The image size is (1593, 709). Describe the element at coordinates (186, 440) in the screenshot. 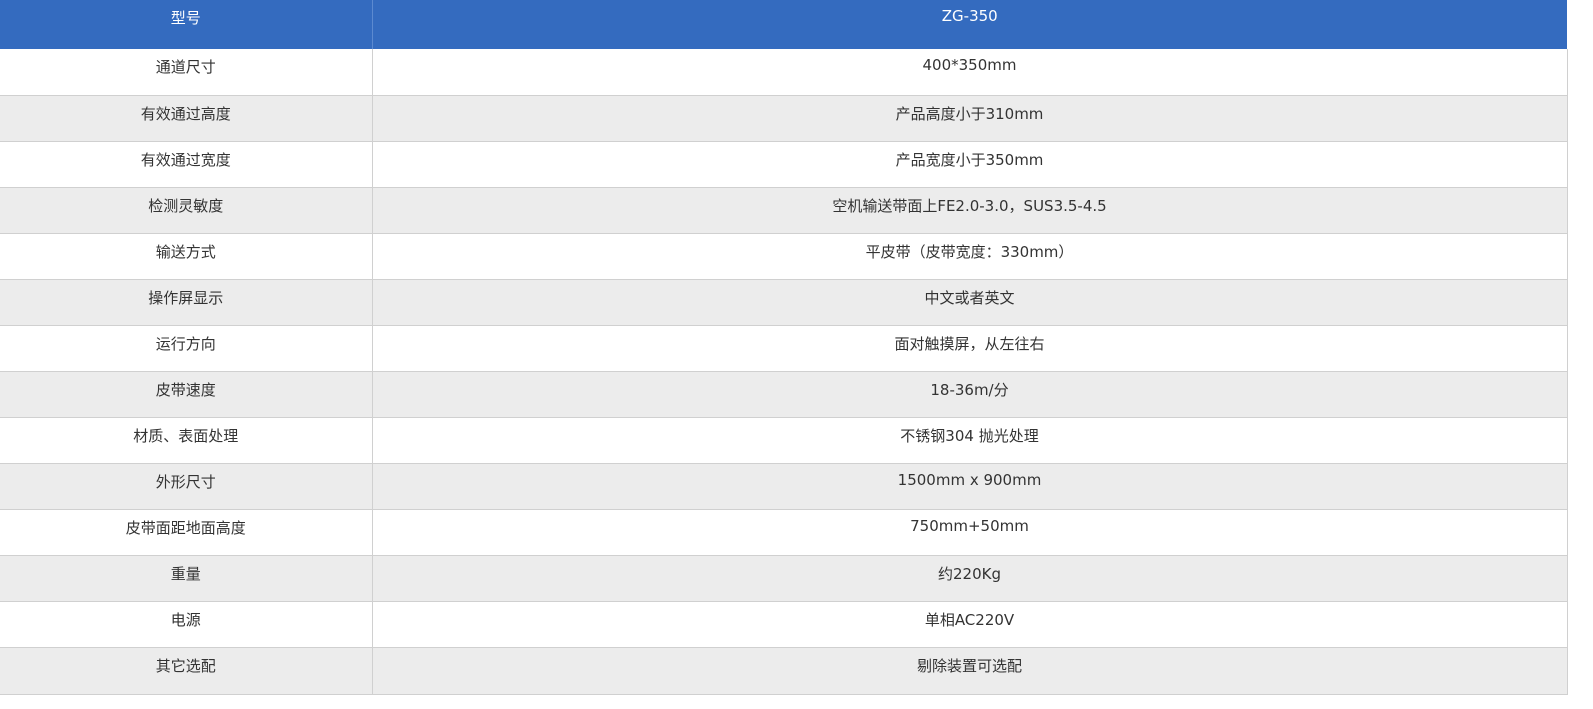

I see `row-label: 材质、表面处理` at that location.